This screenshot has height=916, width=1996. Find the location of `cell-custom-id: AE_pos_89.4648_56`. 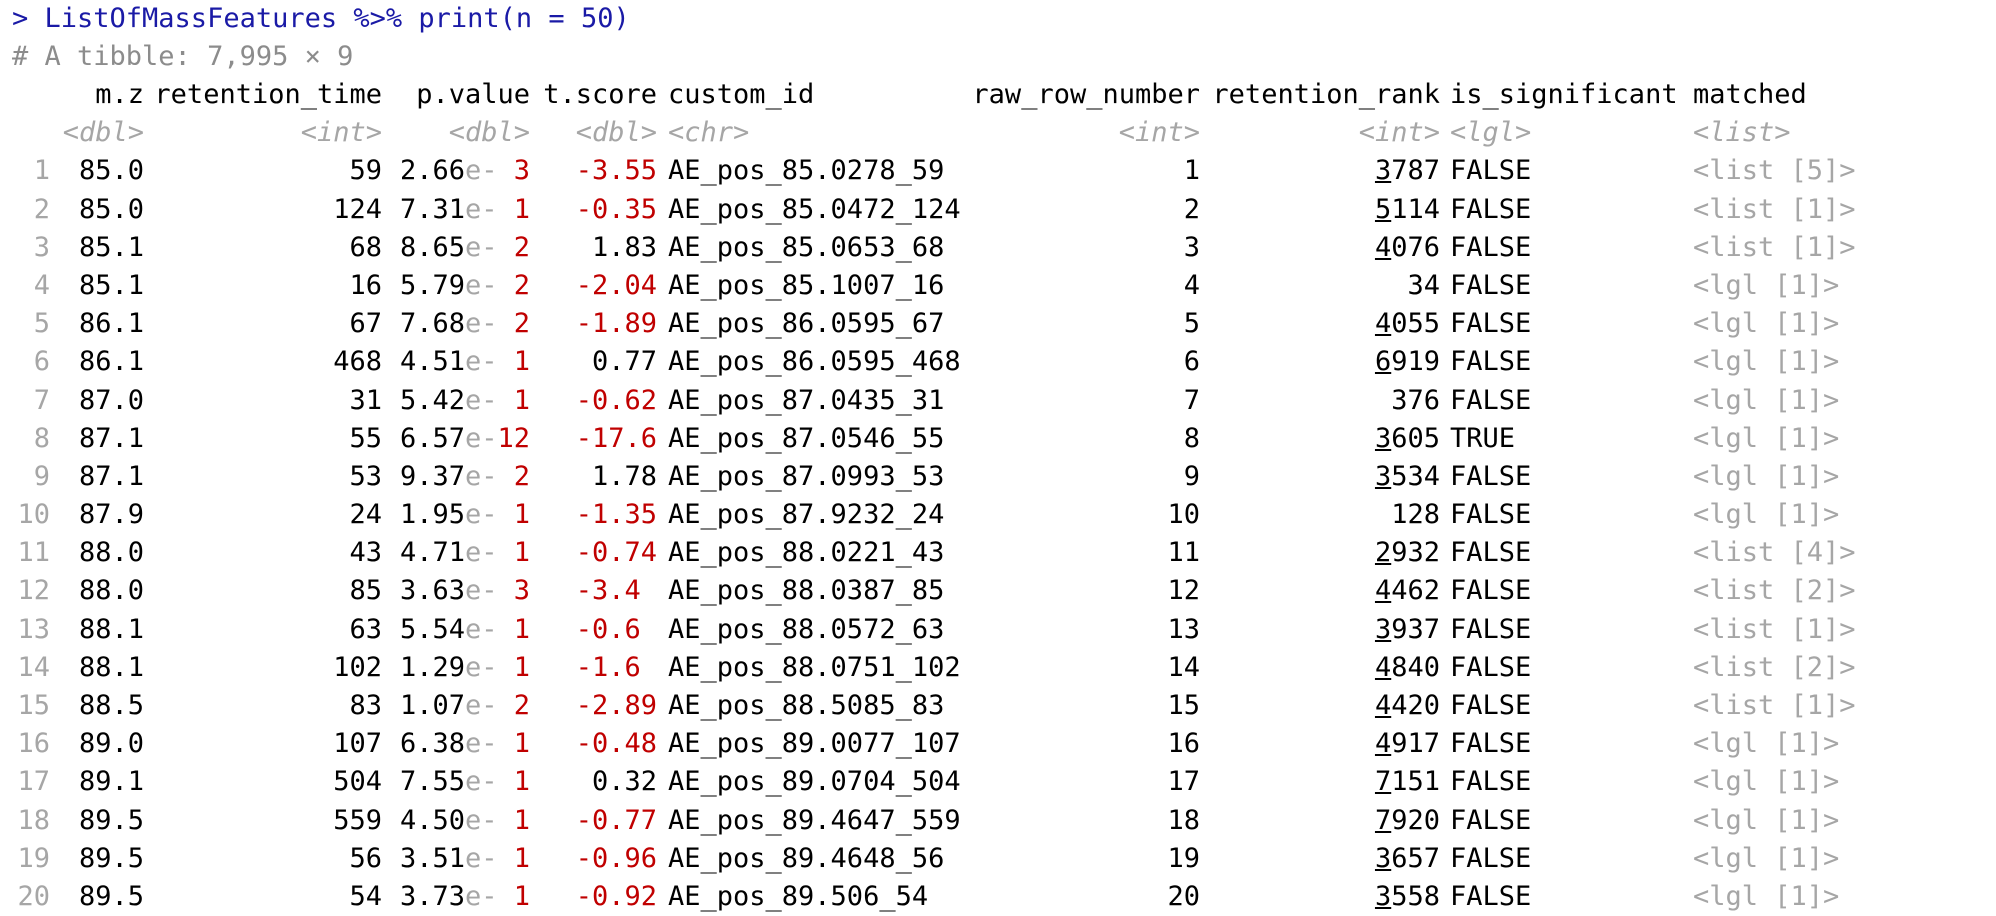

cell-custom-id: AE_pos_89.4648_56 is located at coordinates (806, 858).